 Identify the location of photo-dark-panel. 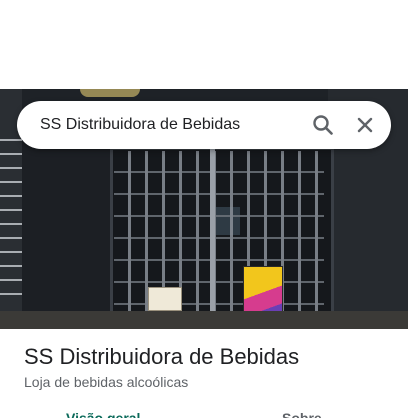
(66, 229).